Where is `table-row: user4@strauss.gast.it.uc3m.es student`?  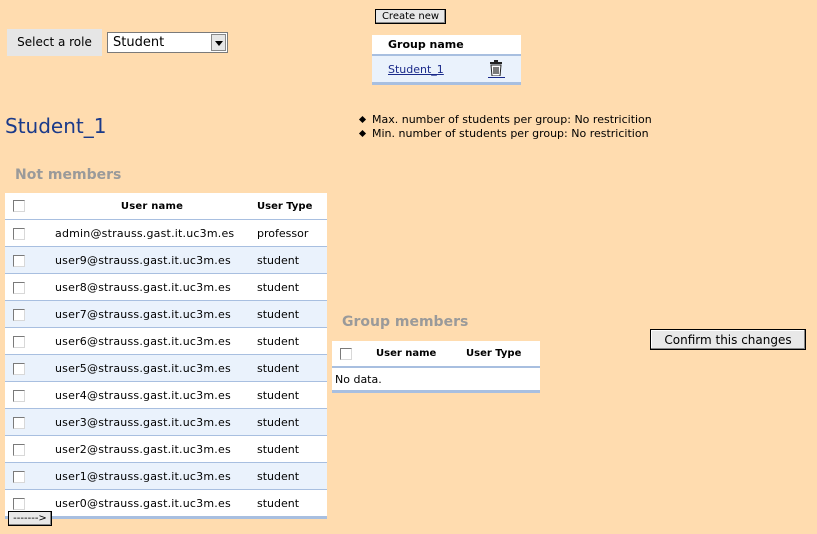
table-row: user4@strauss.gast.it.uc3m.es student is located at coordinates (166, 395).